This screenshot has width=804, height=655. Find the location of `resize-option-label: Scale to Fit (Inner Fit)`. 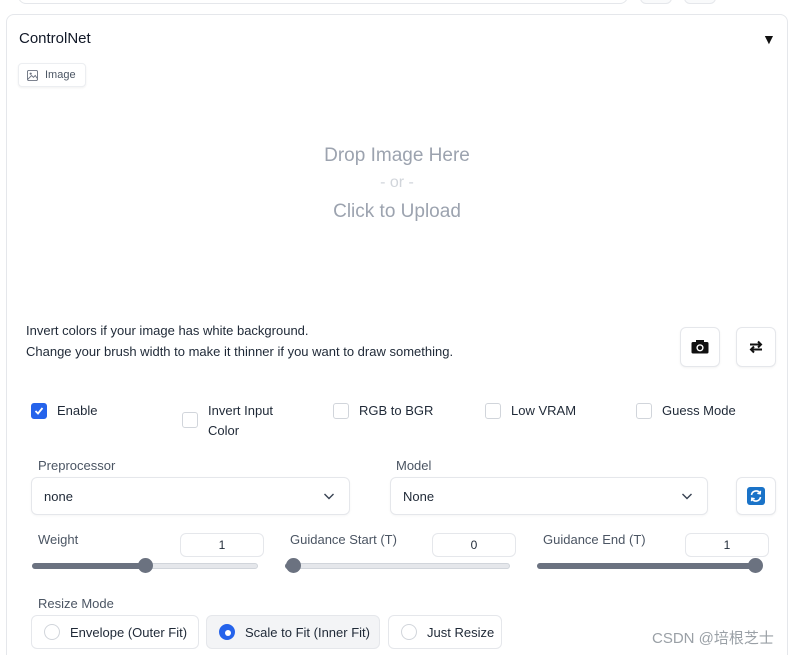

resize-option-label: Scale to Fit (Inner Fit) is located at coordinates (307, 632).